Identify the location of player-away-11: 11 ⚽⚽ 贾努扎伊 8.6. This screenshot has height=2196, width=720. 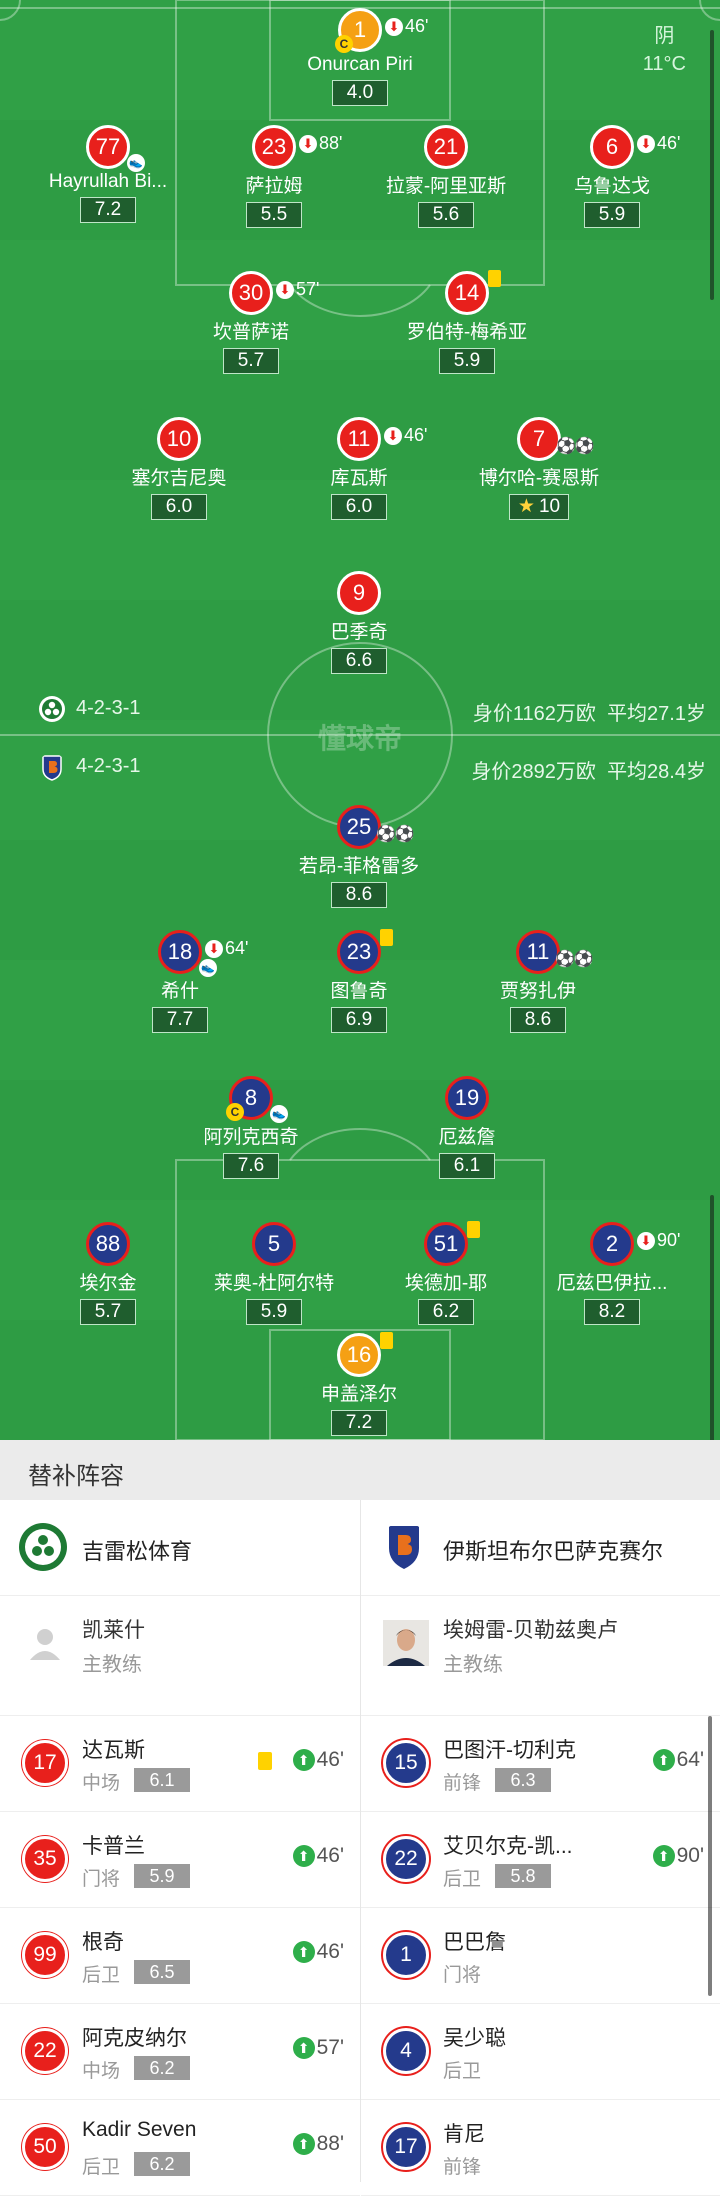
(538, 981).